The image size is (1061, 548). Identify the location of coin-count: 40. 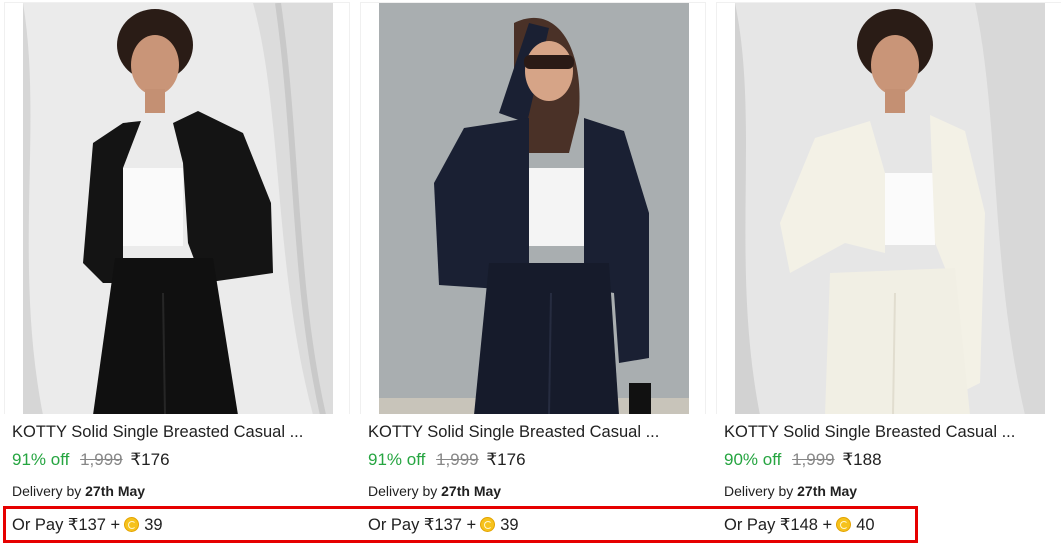
(865, 525).